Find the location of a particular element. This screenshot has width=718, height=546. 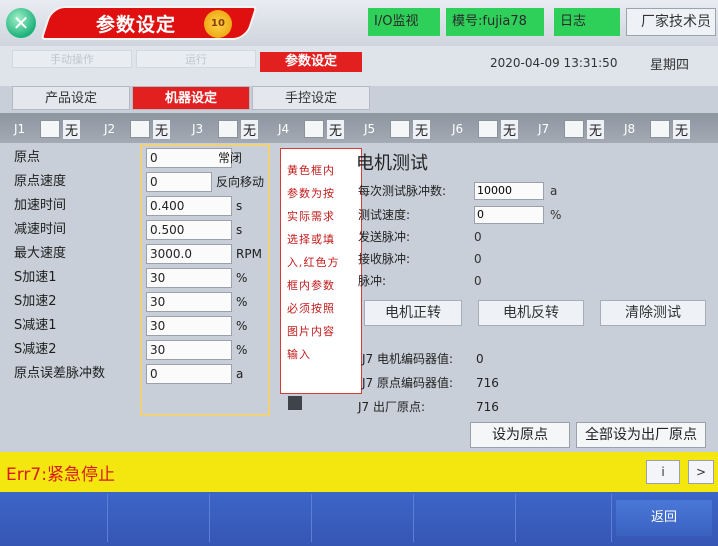

param-label-accel-time: 加速时间 is located at coordinates (40, 205).